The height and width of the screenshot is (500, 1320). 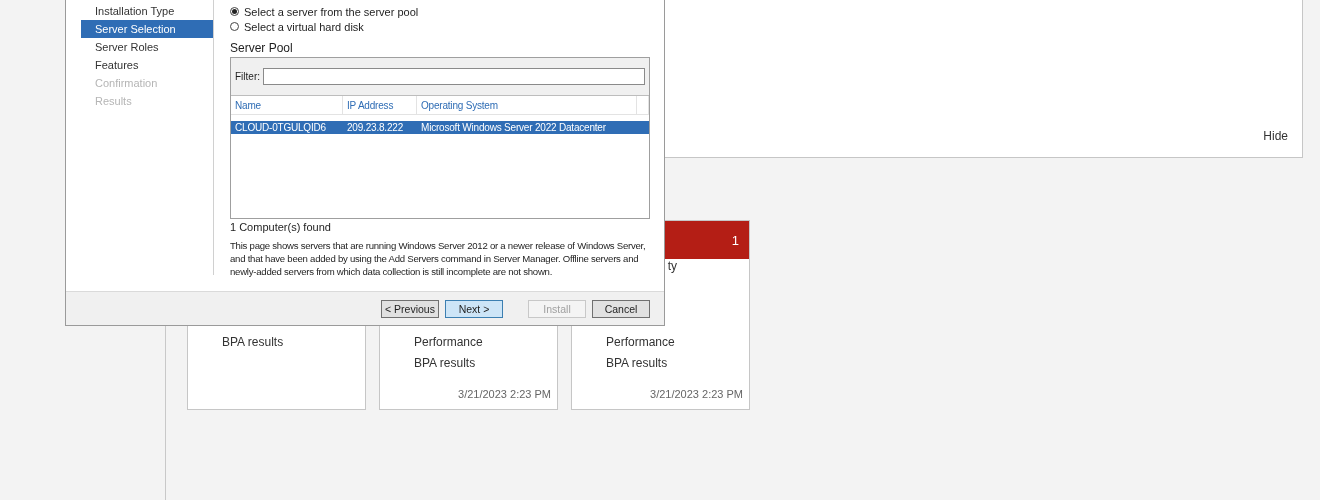 What do you see at coordinates (287, 105) in the screenshot?
I see `column-header: Name` at bounding box center [287, 105].